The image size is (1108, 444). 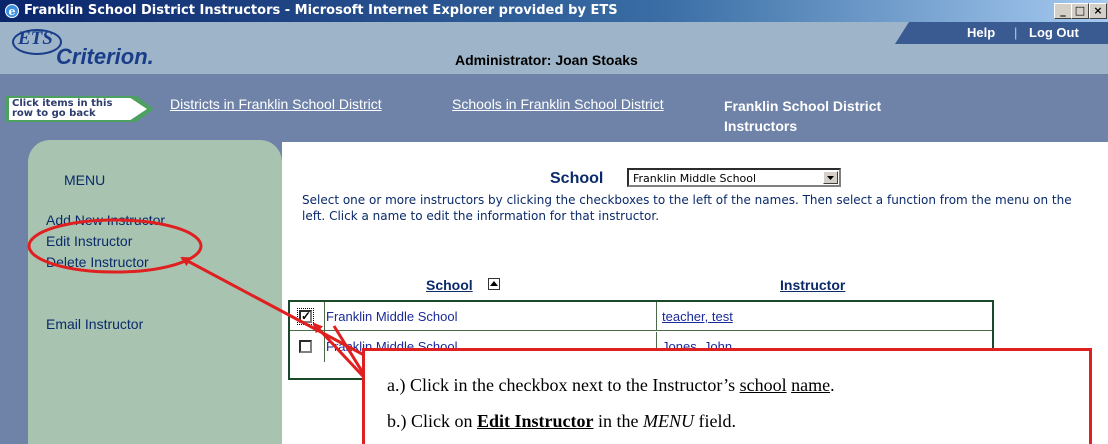 I want to click on row-checkbox-focus: ✓, so click(x=305, y=316).